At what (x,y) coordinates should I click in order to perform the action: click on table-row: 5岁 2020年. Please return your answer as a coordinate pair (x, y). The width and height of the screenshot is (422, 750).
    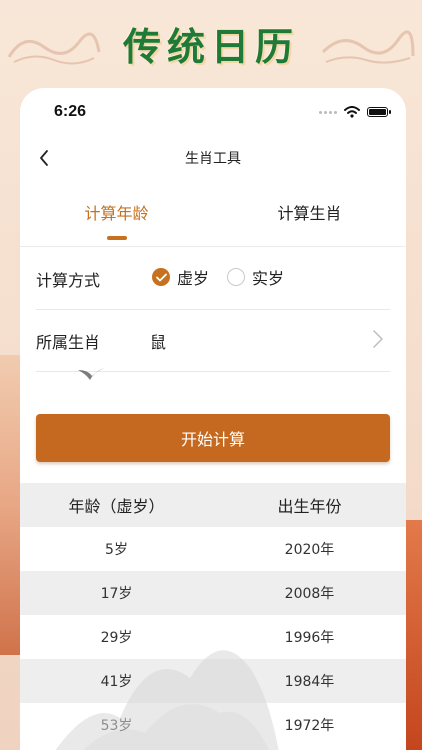
    Looking at the image, I should click on (213, 549).